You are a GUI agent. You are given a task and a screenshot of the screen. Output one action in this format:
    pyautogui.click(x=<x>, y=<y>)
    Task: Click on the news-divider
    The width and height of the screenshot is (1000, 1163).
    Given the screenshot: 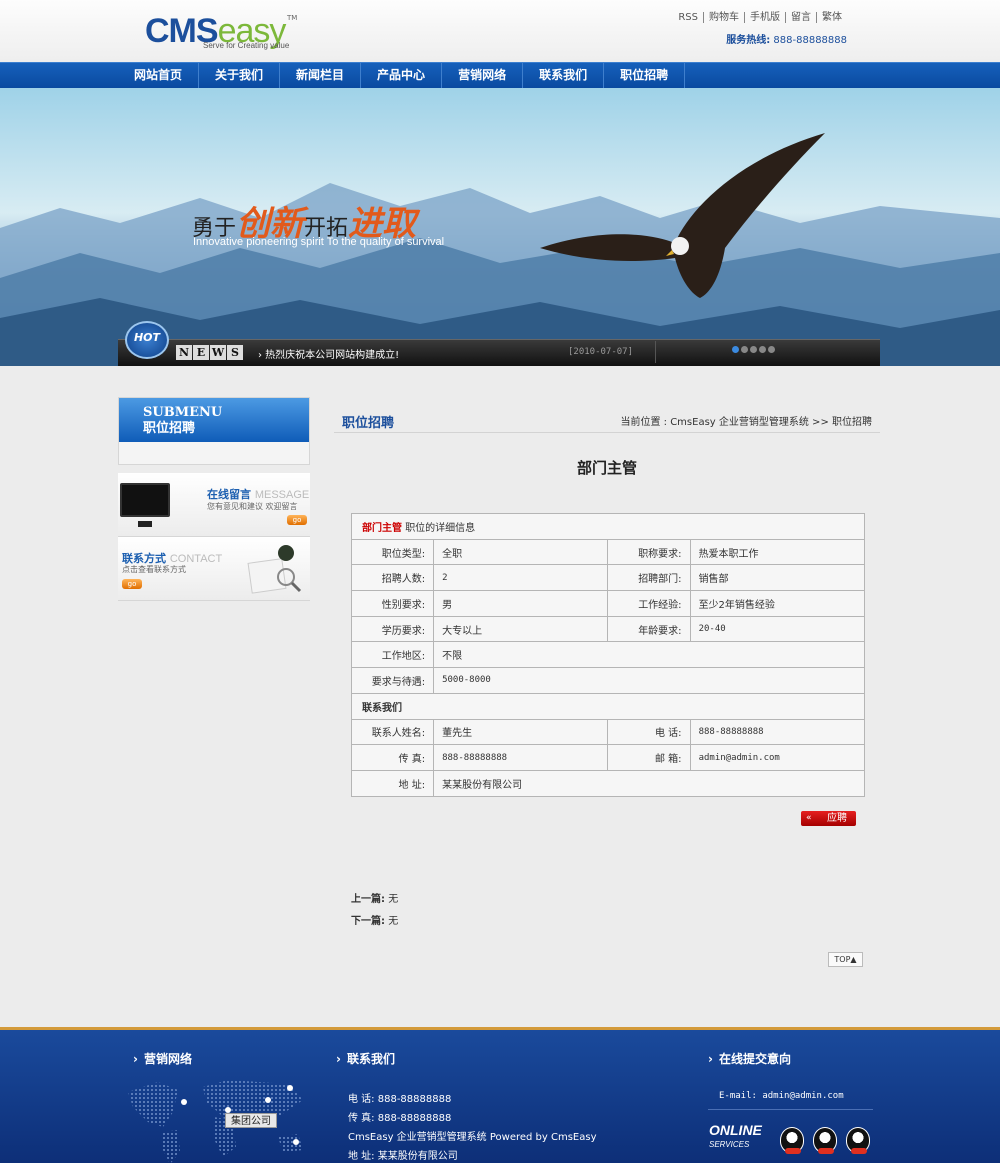 What is the action you would take?
    pyautogui.click(x=655, y=352)
    